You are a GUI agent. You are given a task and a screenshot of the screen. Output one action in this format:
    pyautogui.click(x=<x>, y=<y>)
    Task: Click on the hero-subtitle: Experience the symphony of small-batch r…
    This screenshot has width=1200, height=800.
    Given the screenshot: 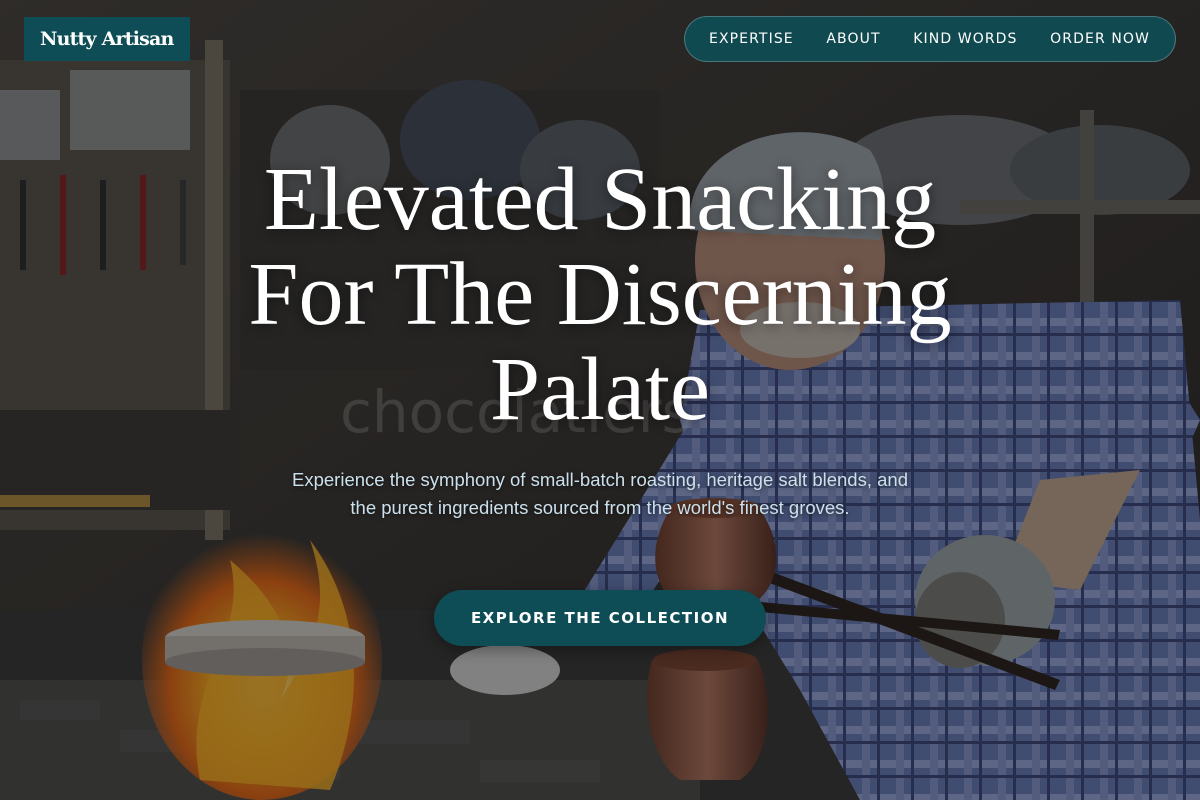 What is the action you would take?
    pyautogui.click(x=600, y=493)
    